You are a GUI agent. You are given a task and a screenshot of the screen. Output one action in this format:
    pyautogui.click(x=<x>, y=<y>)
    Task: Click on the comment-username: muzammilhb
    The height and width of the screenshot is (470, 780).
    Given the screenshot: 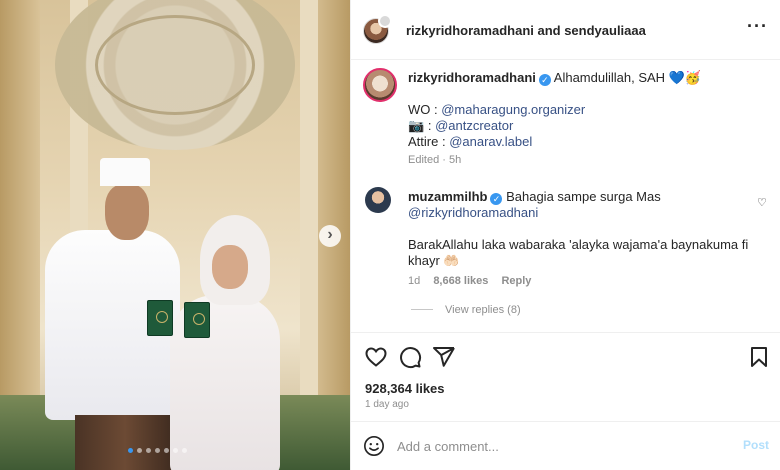 What is the action you would take?
    pyautogui.click(x=447, y=196)
    